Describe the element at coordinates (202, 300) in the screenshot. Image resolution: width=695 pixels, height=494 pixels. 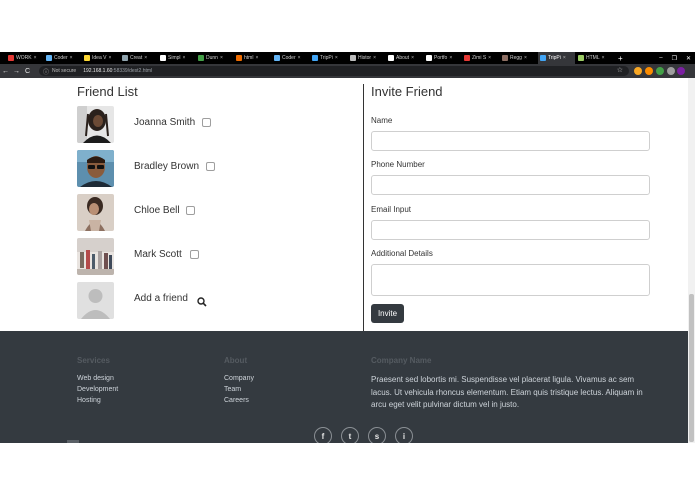
I see `search-icon` at that location.